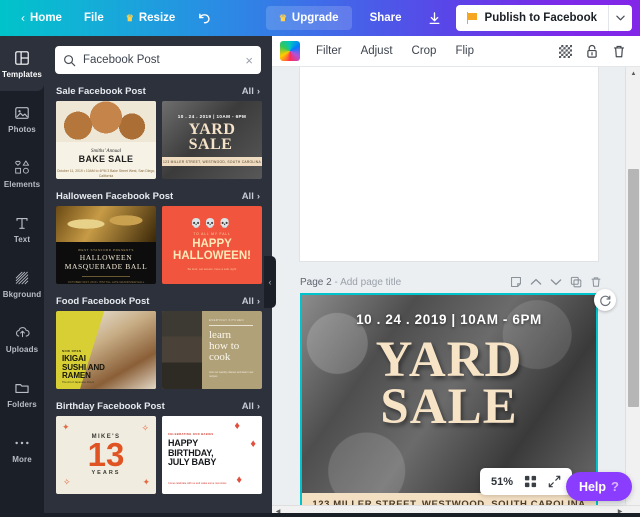  I want to click on file-menu-button: File, so click(94, 18).